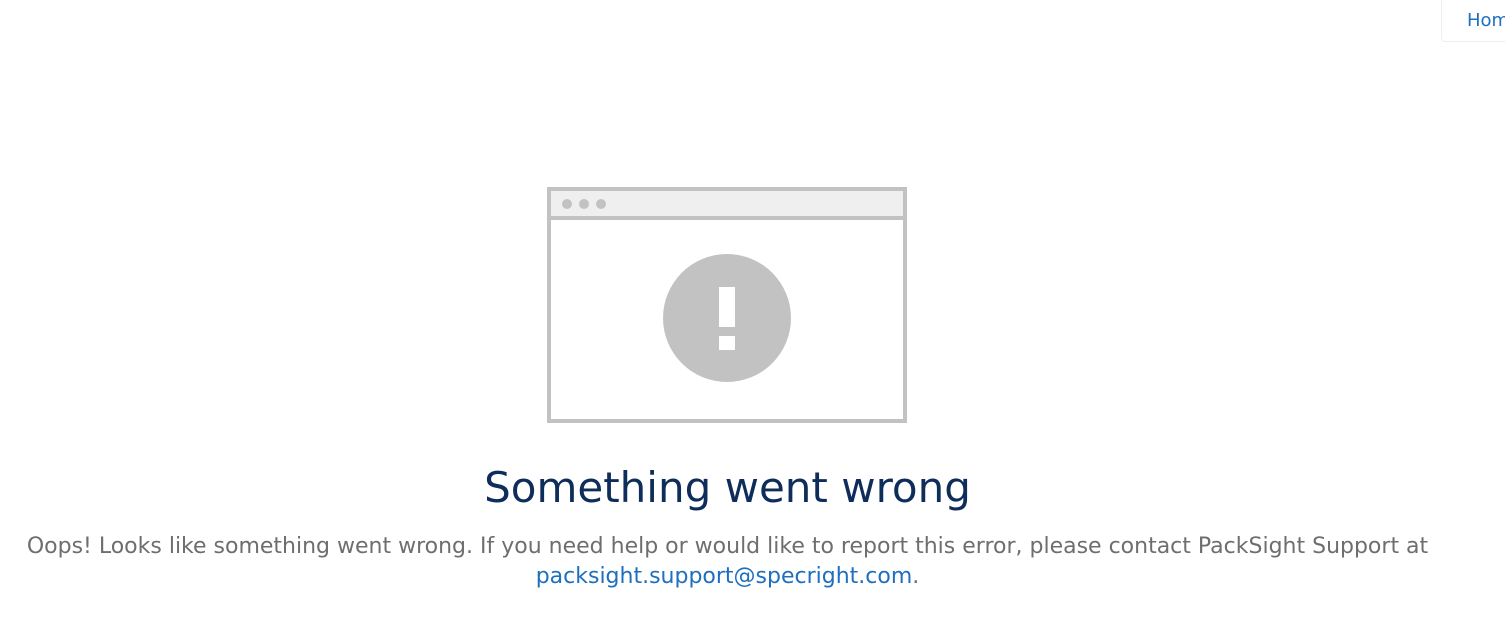 This screenshot has width=1505, height=617. Describe the element at coordinates (724, 576) in the screenshot. I see `support-email-link: packsight.support@specright.com` at that location.